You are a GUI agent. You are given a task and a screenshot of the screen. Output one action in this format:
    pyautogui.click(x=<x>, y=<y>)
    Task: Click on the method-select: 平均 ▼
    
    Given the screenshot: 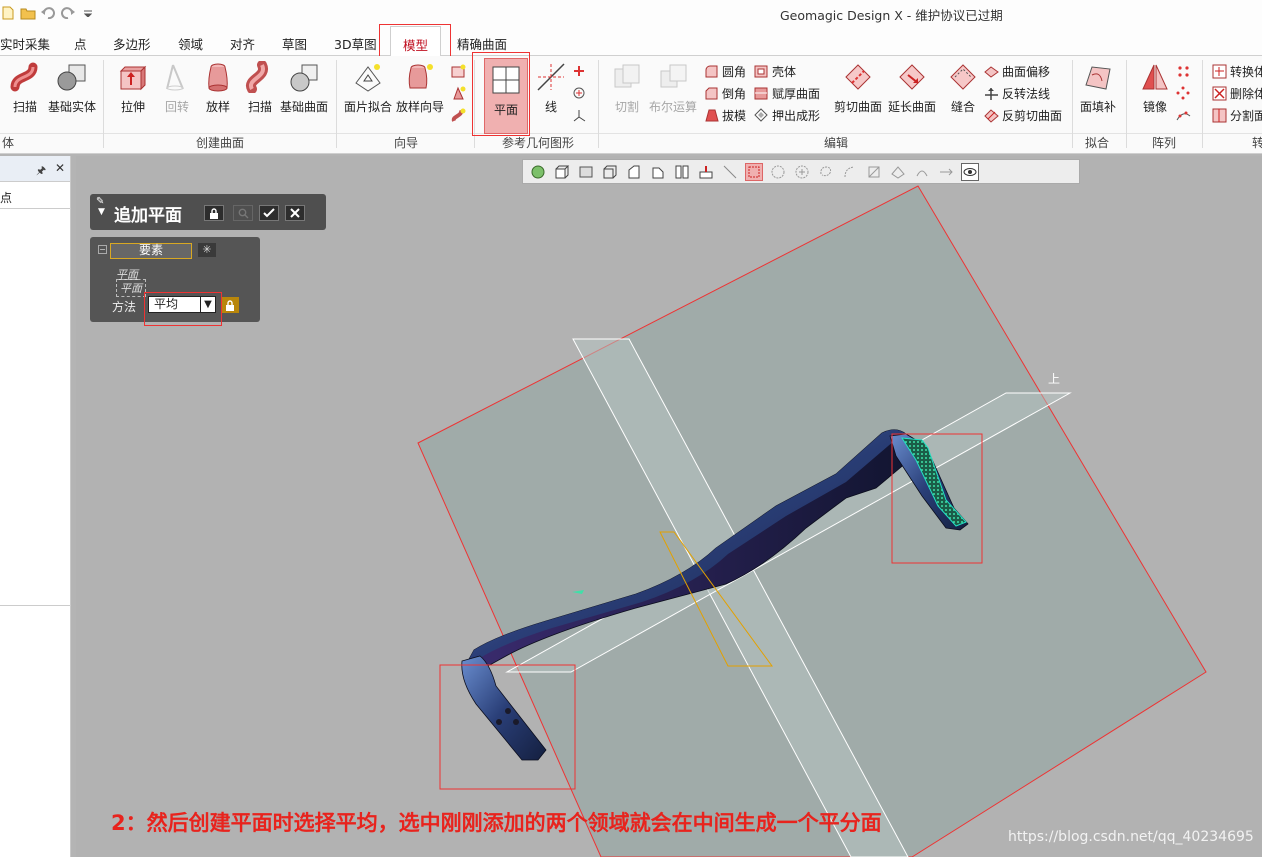 What is the action you would take?
    pyautogui.click(x=182, y=304)
    